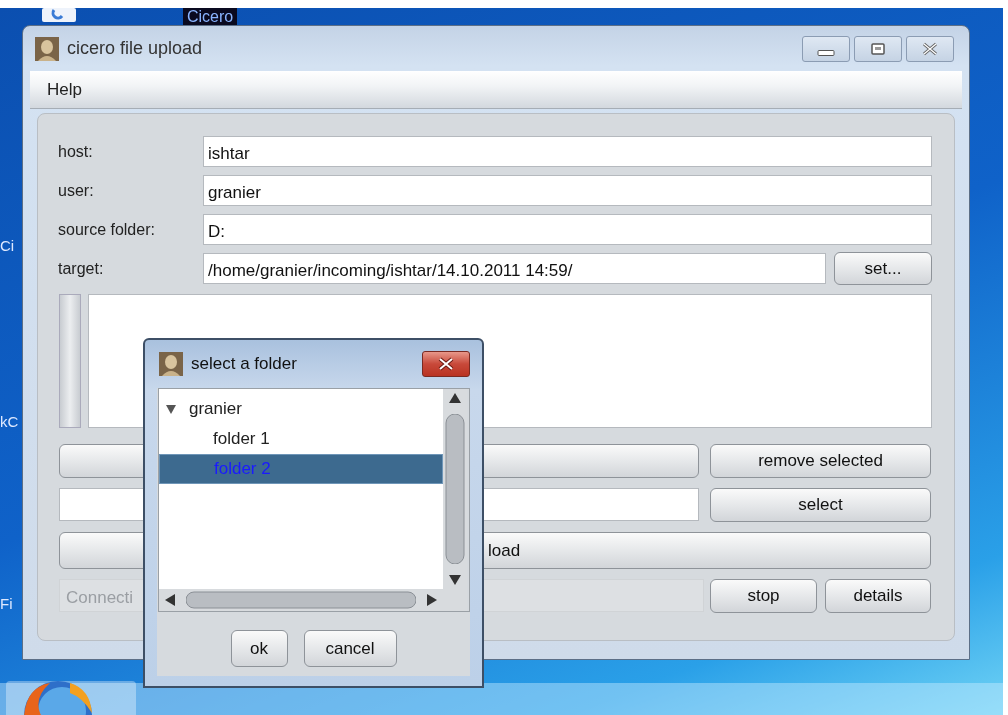  I want to click on desktop-icon-label: Cicero, so click(210, 17).